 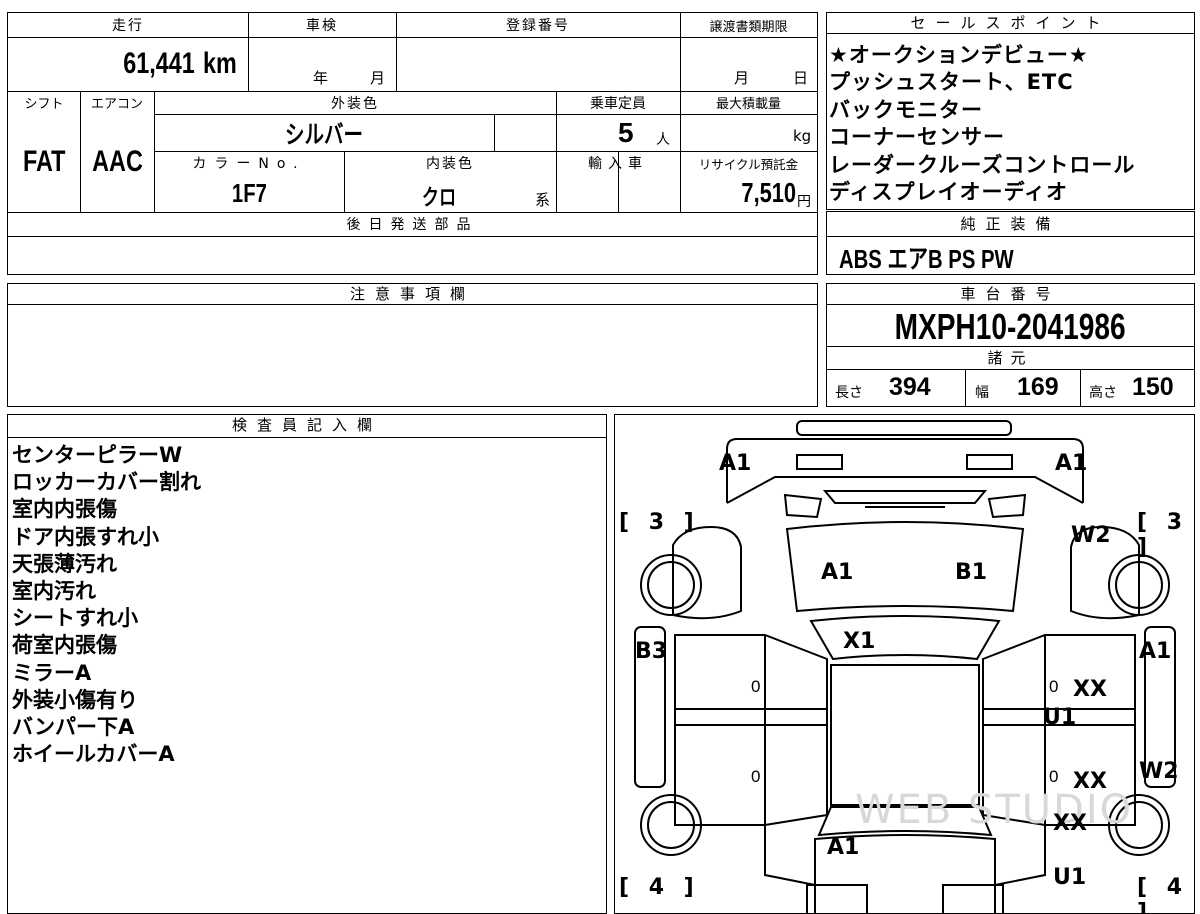 What do you see at coordinates (802, 136) in the screenshot?
I see `max-load-unit: kg` at bounding box center [802, 136].